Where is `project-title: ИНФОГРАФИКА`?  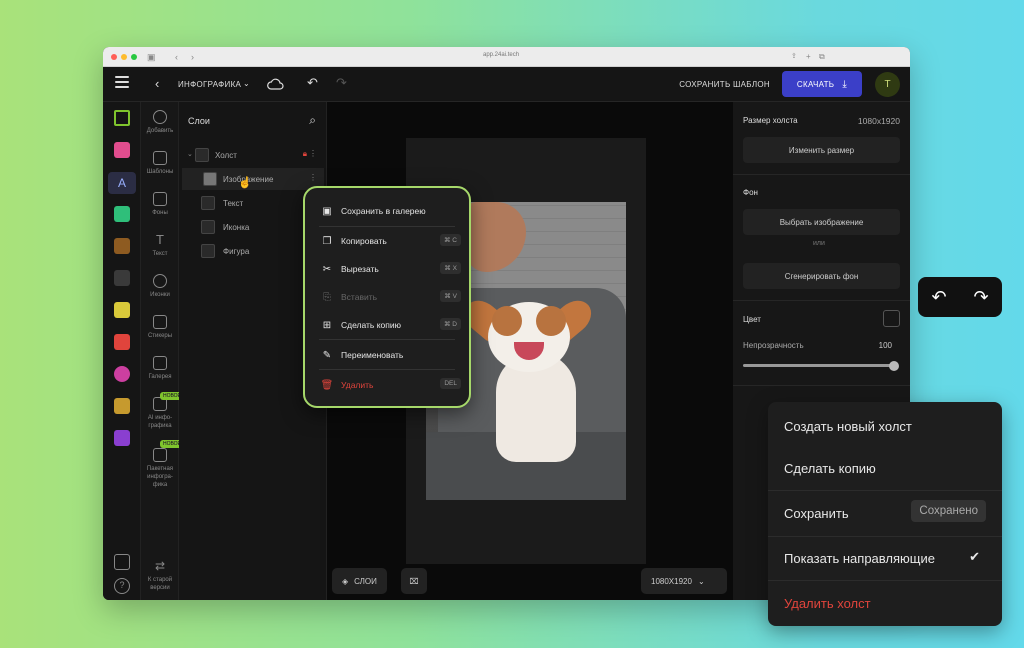
project-title: ИНФОГРАФИКА is located at coordinates (209, 84).